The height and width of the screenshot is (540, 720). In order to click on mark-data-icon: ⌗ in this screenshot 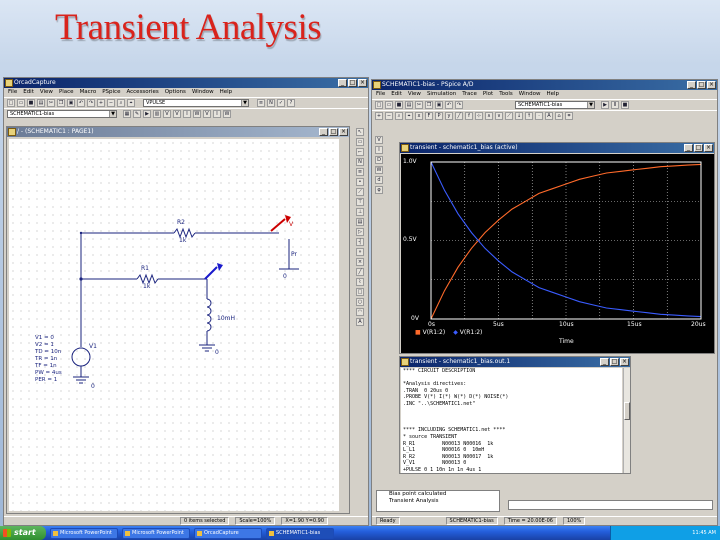, I will do `click(569, 116)`.